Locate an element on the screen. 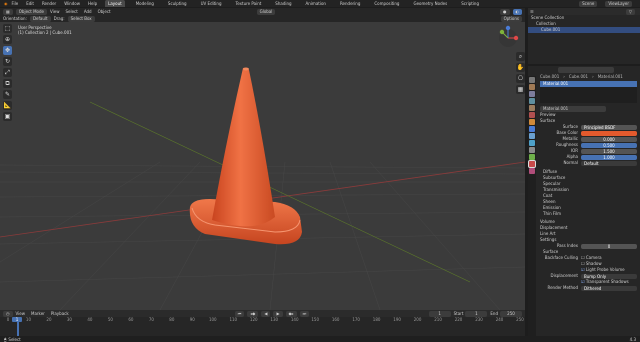 The height and width of the screenshot is (342, 640). shading-material-button: ◐ is located at coordinates (517, 11).